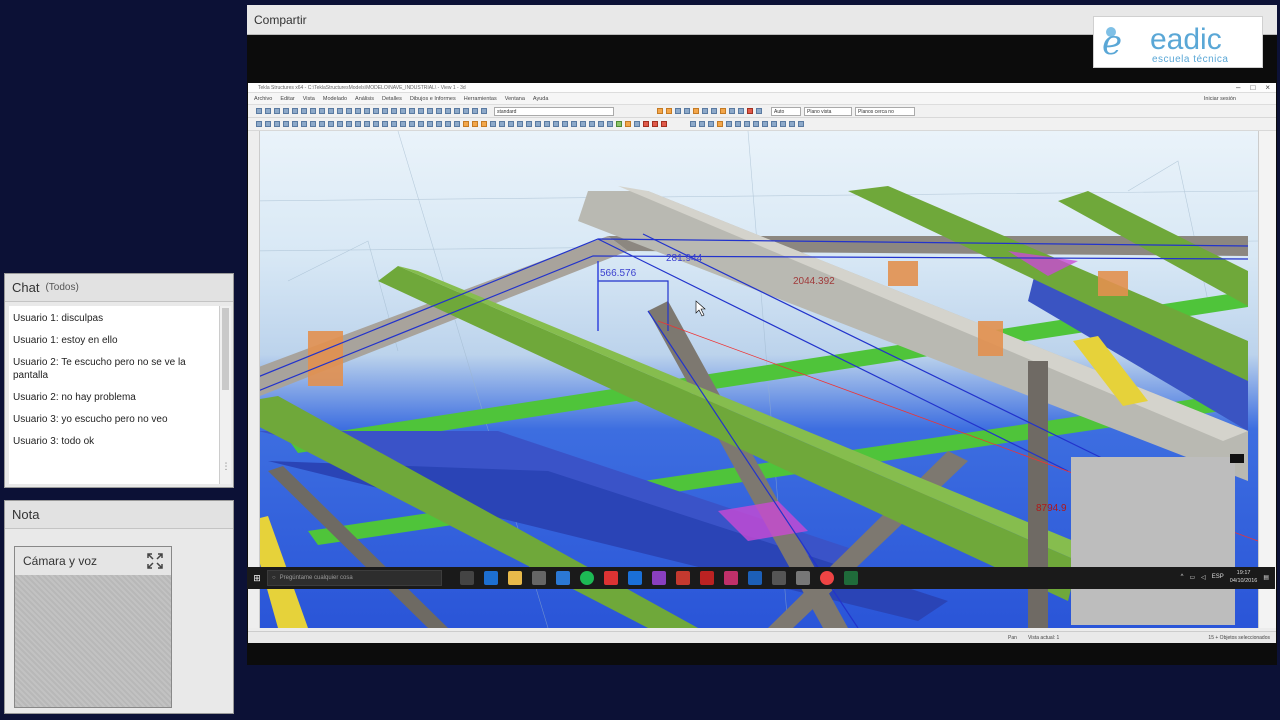 Image resolution: width=1280 pixels, height=720 pixels. Describe the element at coordinates (885, 111) in the screenshot. I see `snap-depth-combo: Planos cerca no` at that location.